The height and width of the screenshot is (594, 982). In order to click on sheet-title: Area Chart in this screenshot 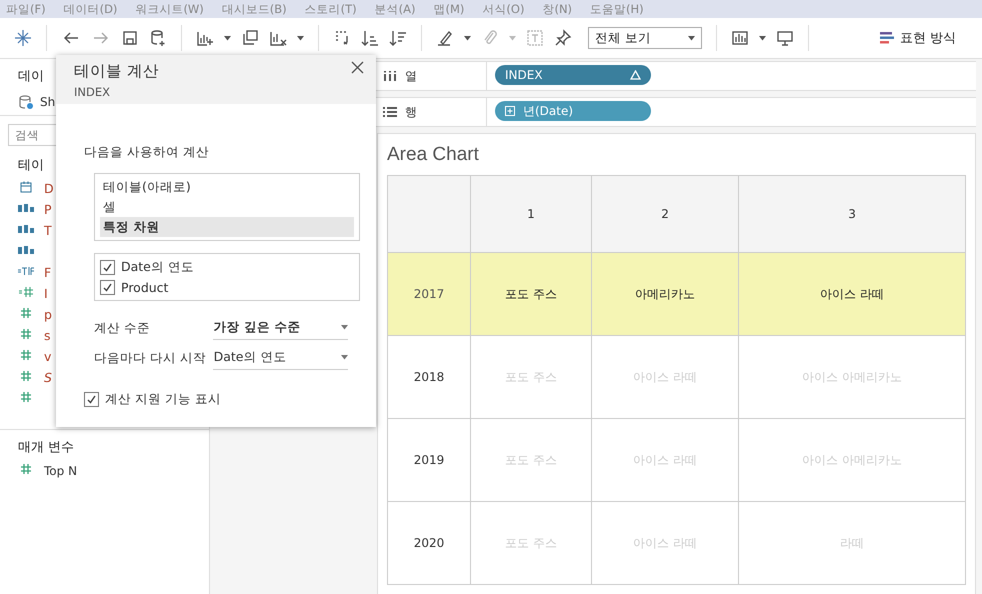, I will do `click(433, 155)`.